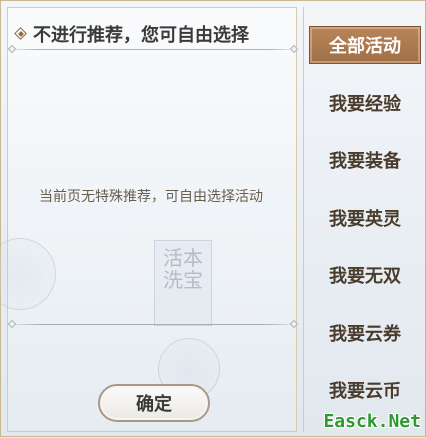 This screenshot has width=426, height=438. What do you see at coordinates (21, 34) in the screenshot?
I see `diamond-icon` at bounding box center [21, 34].